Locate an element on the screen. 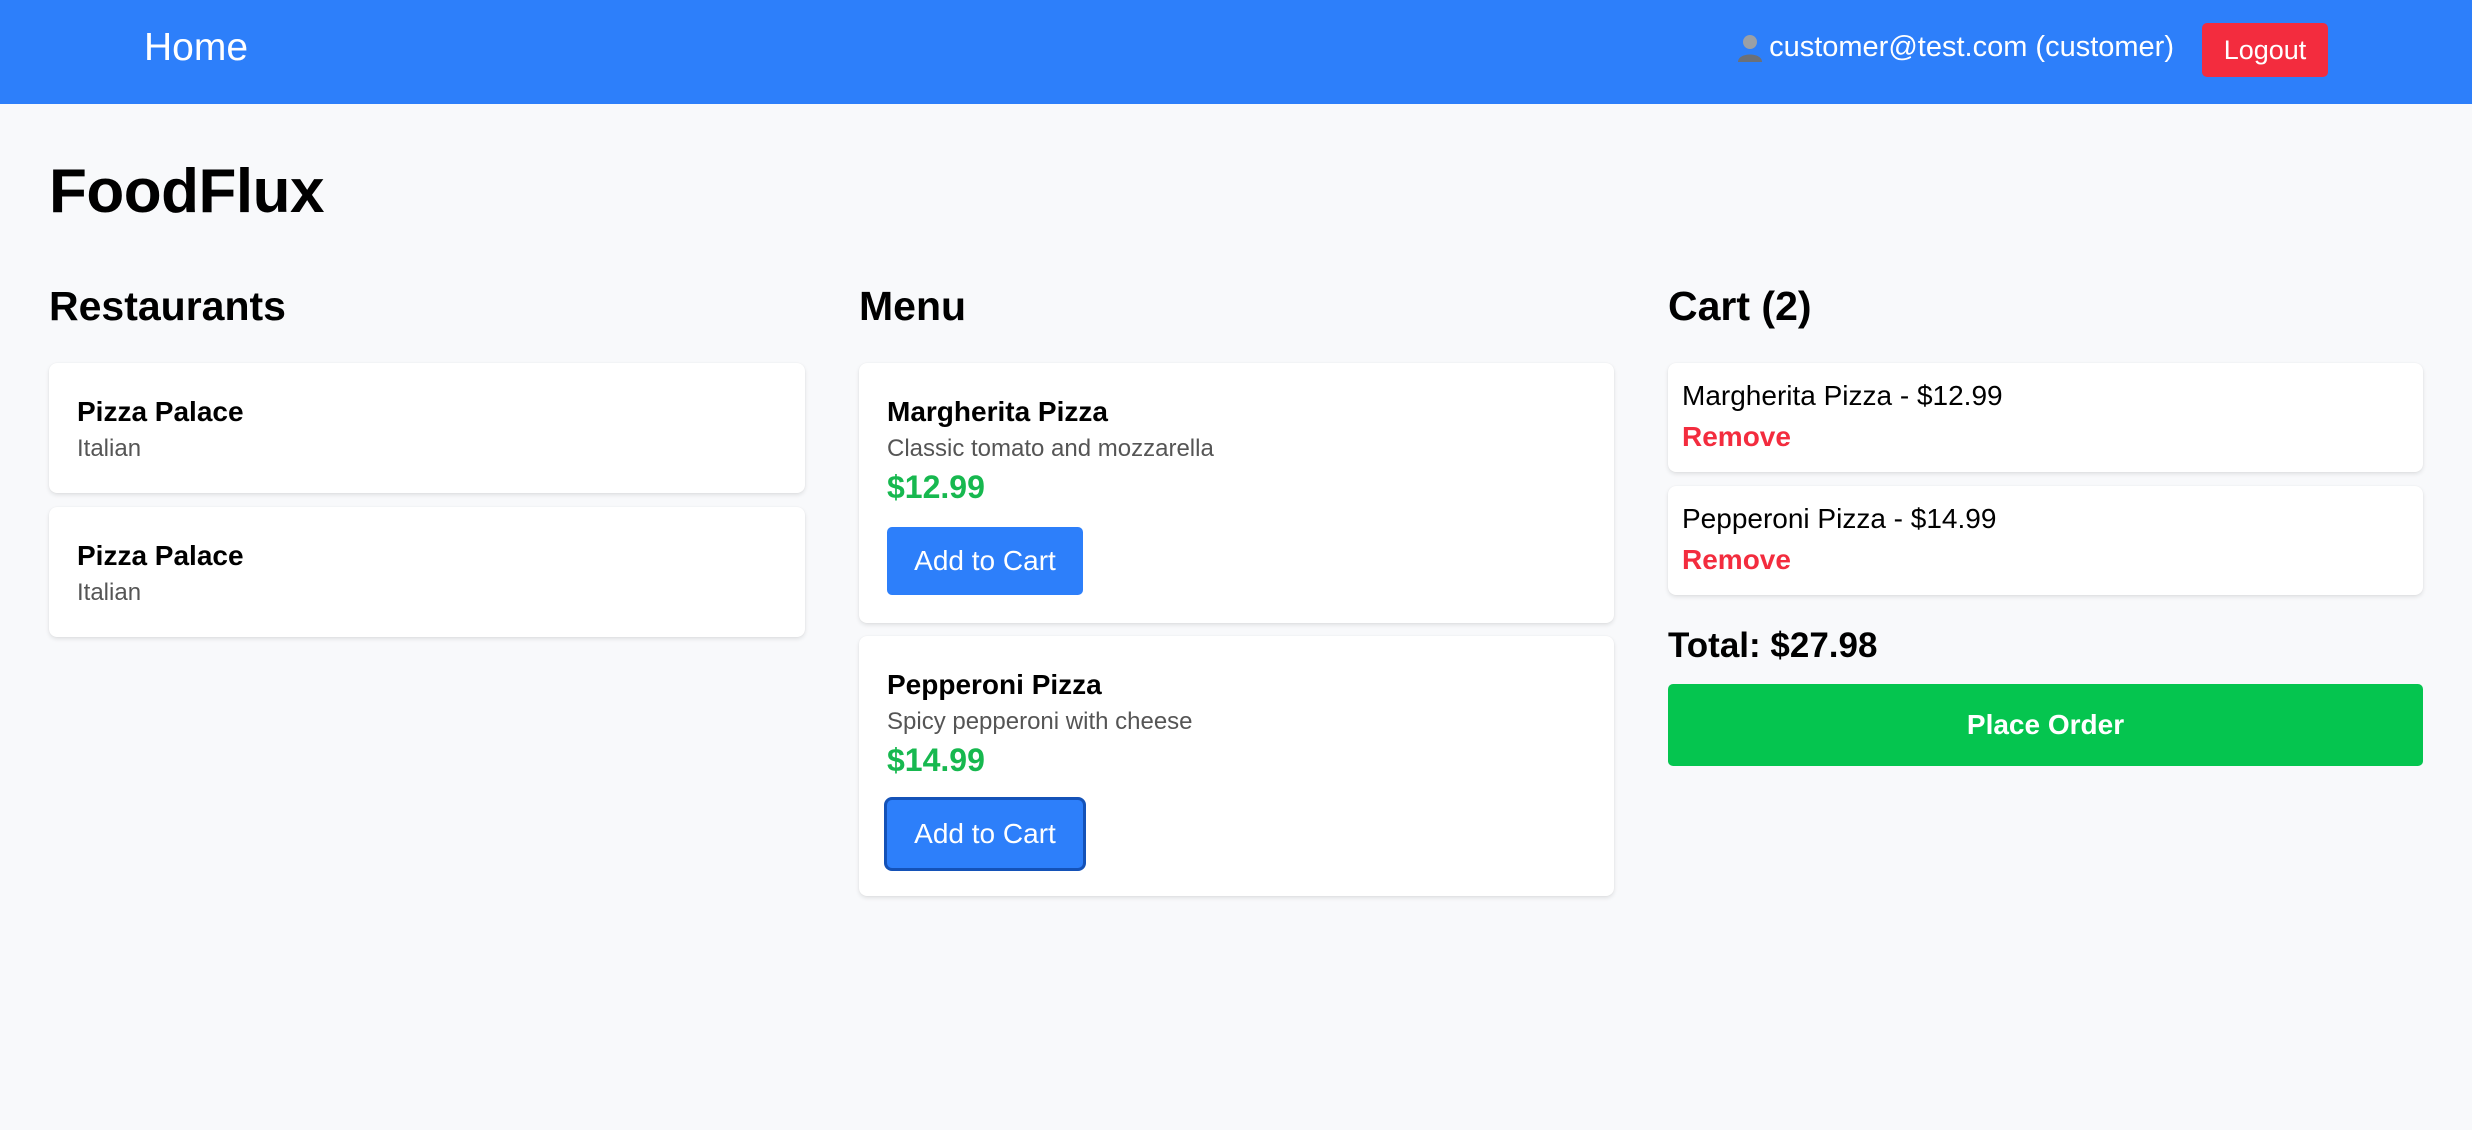 The width and height of the screenshot is (2472, 1130). menu-heading: Menu is located at coordinates (913, 306).